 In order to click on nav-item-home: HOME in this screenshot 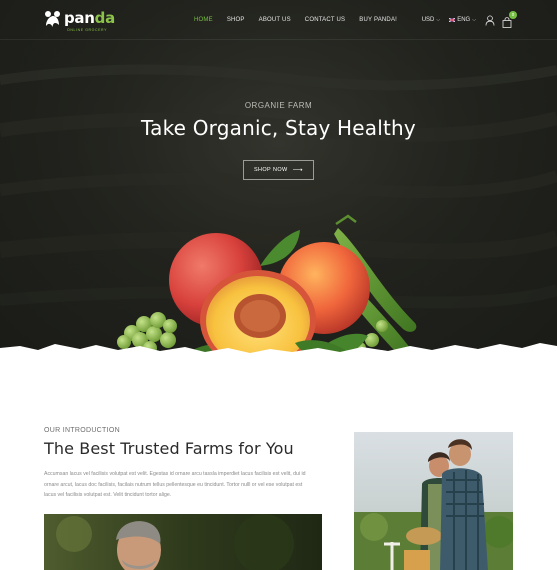, I will do `click(203, 20)`.